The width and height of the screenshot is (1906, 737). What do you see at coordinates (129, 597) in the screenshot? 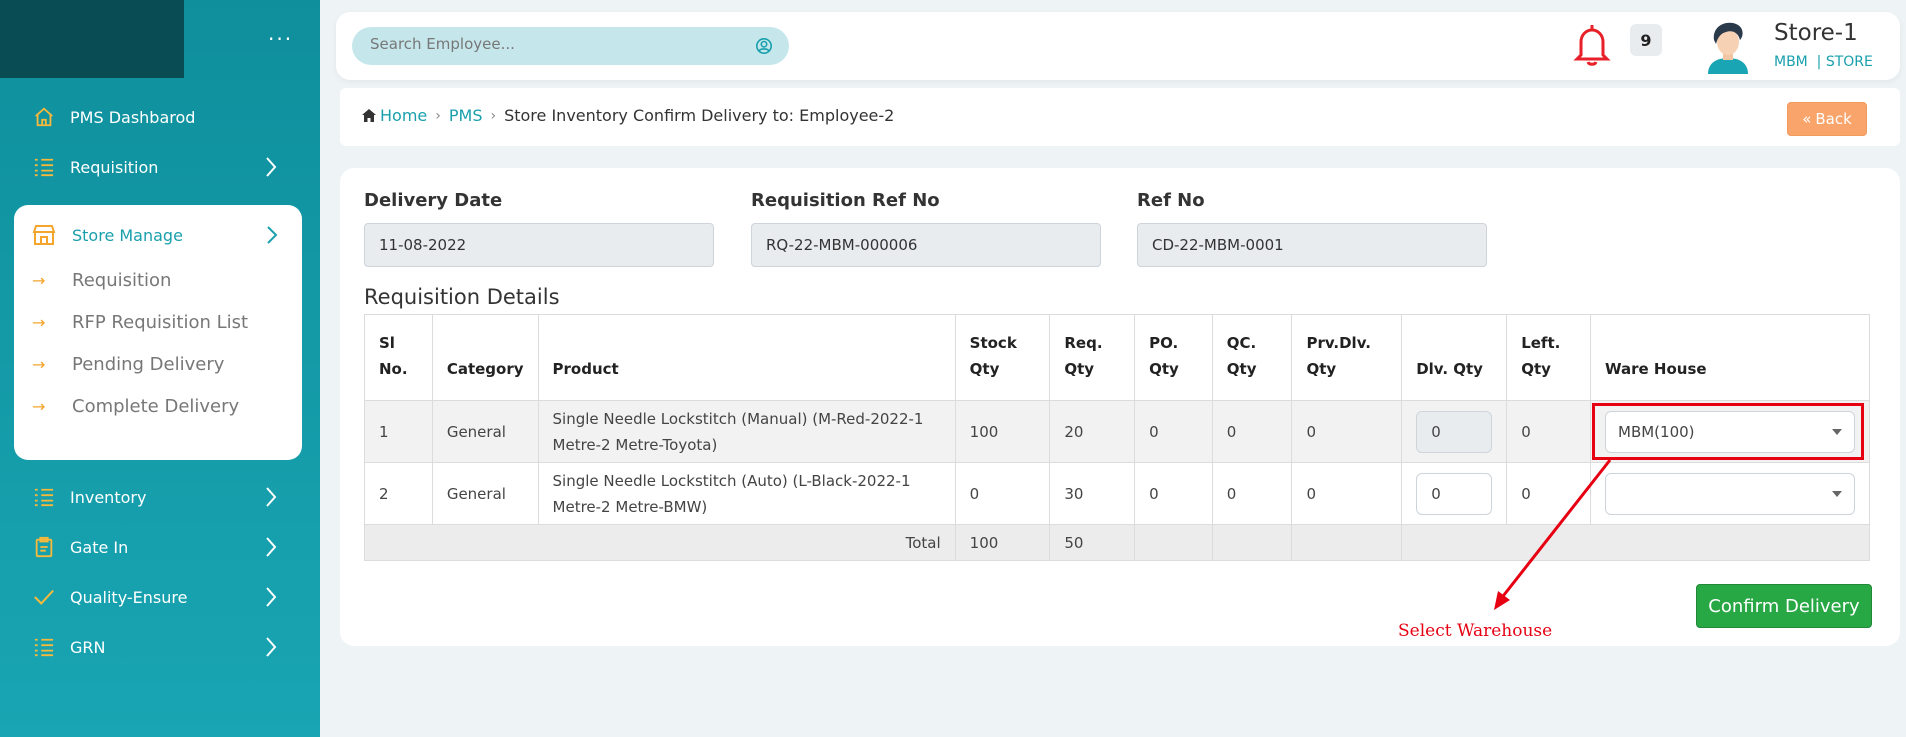
I see `sidebar-item-label: Quality-Ensure` at bounding box center [129, 597].